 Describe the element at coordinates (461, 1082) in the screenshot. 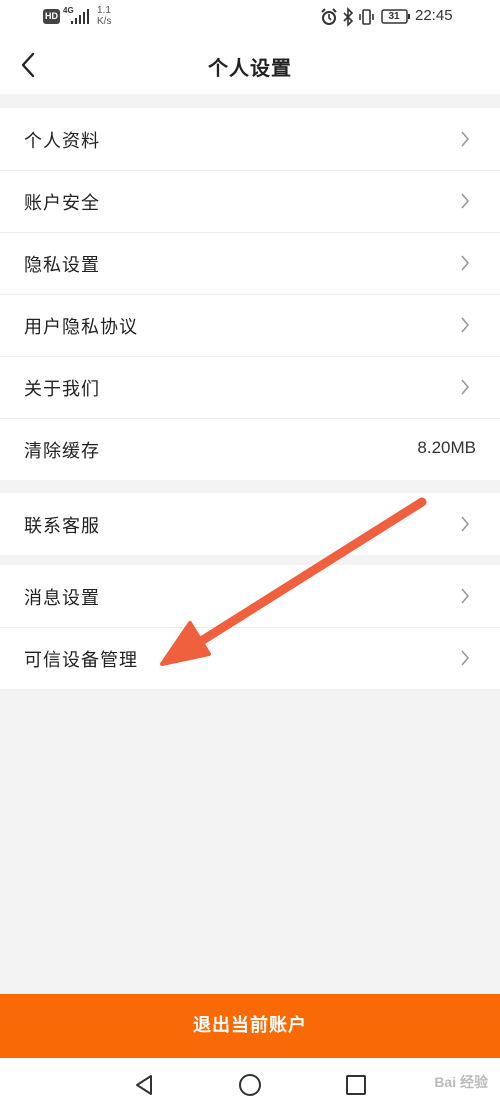

I see `watermark: Bai 经验` at that location.